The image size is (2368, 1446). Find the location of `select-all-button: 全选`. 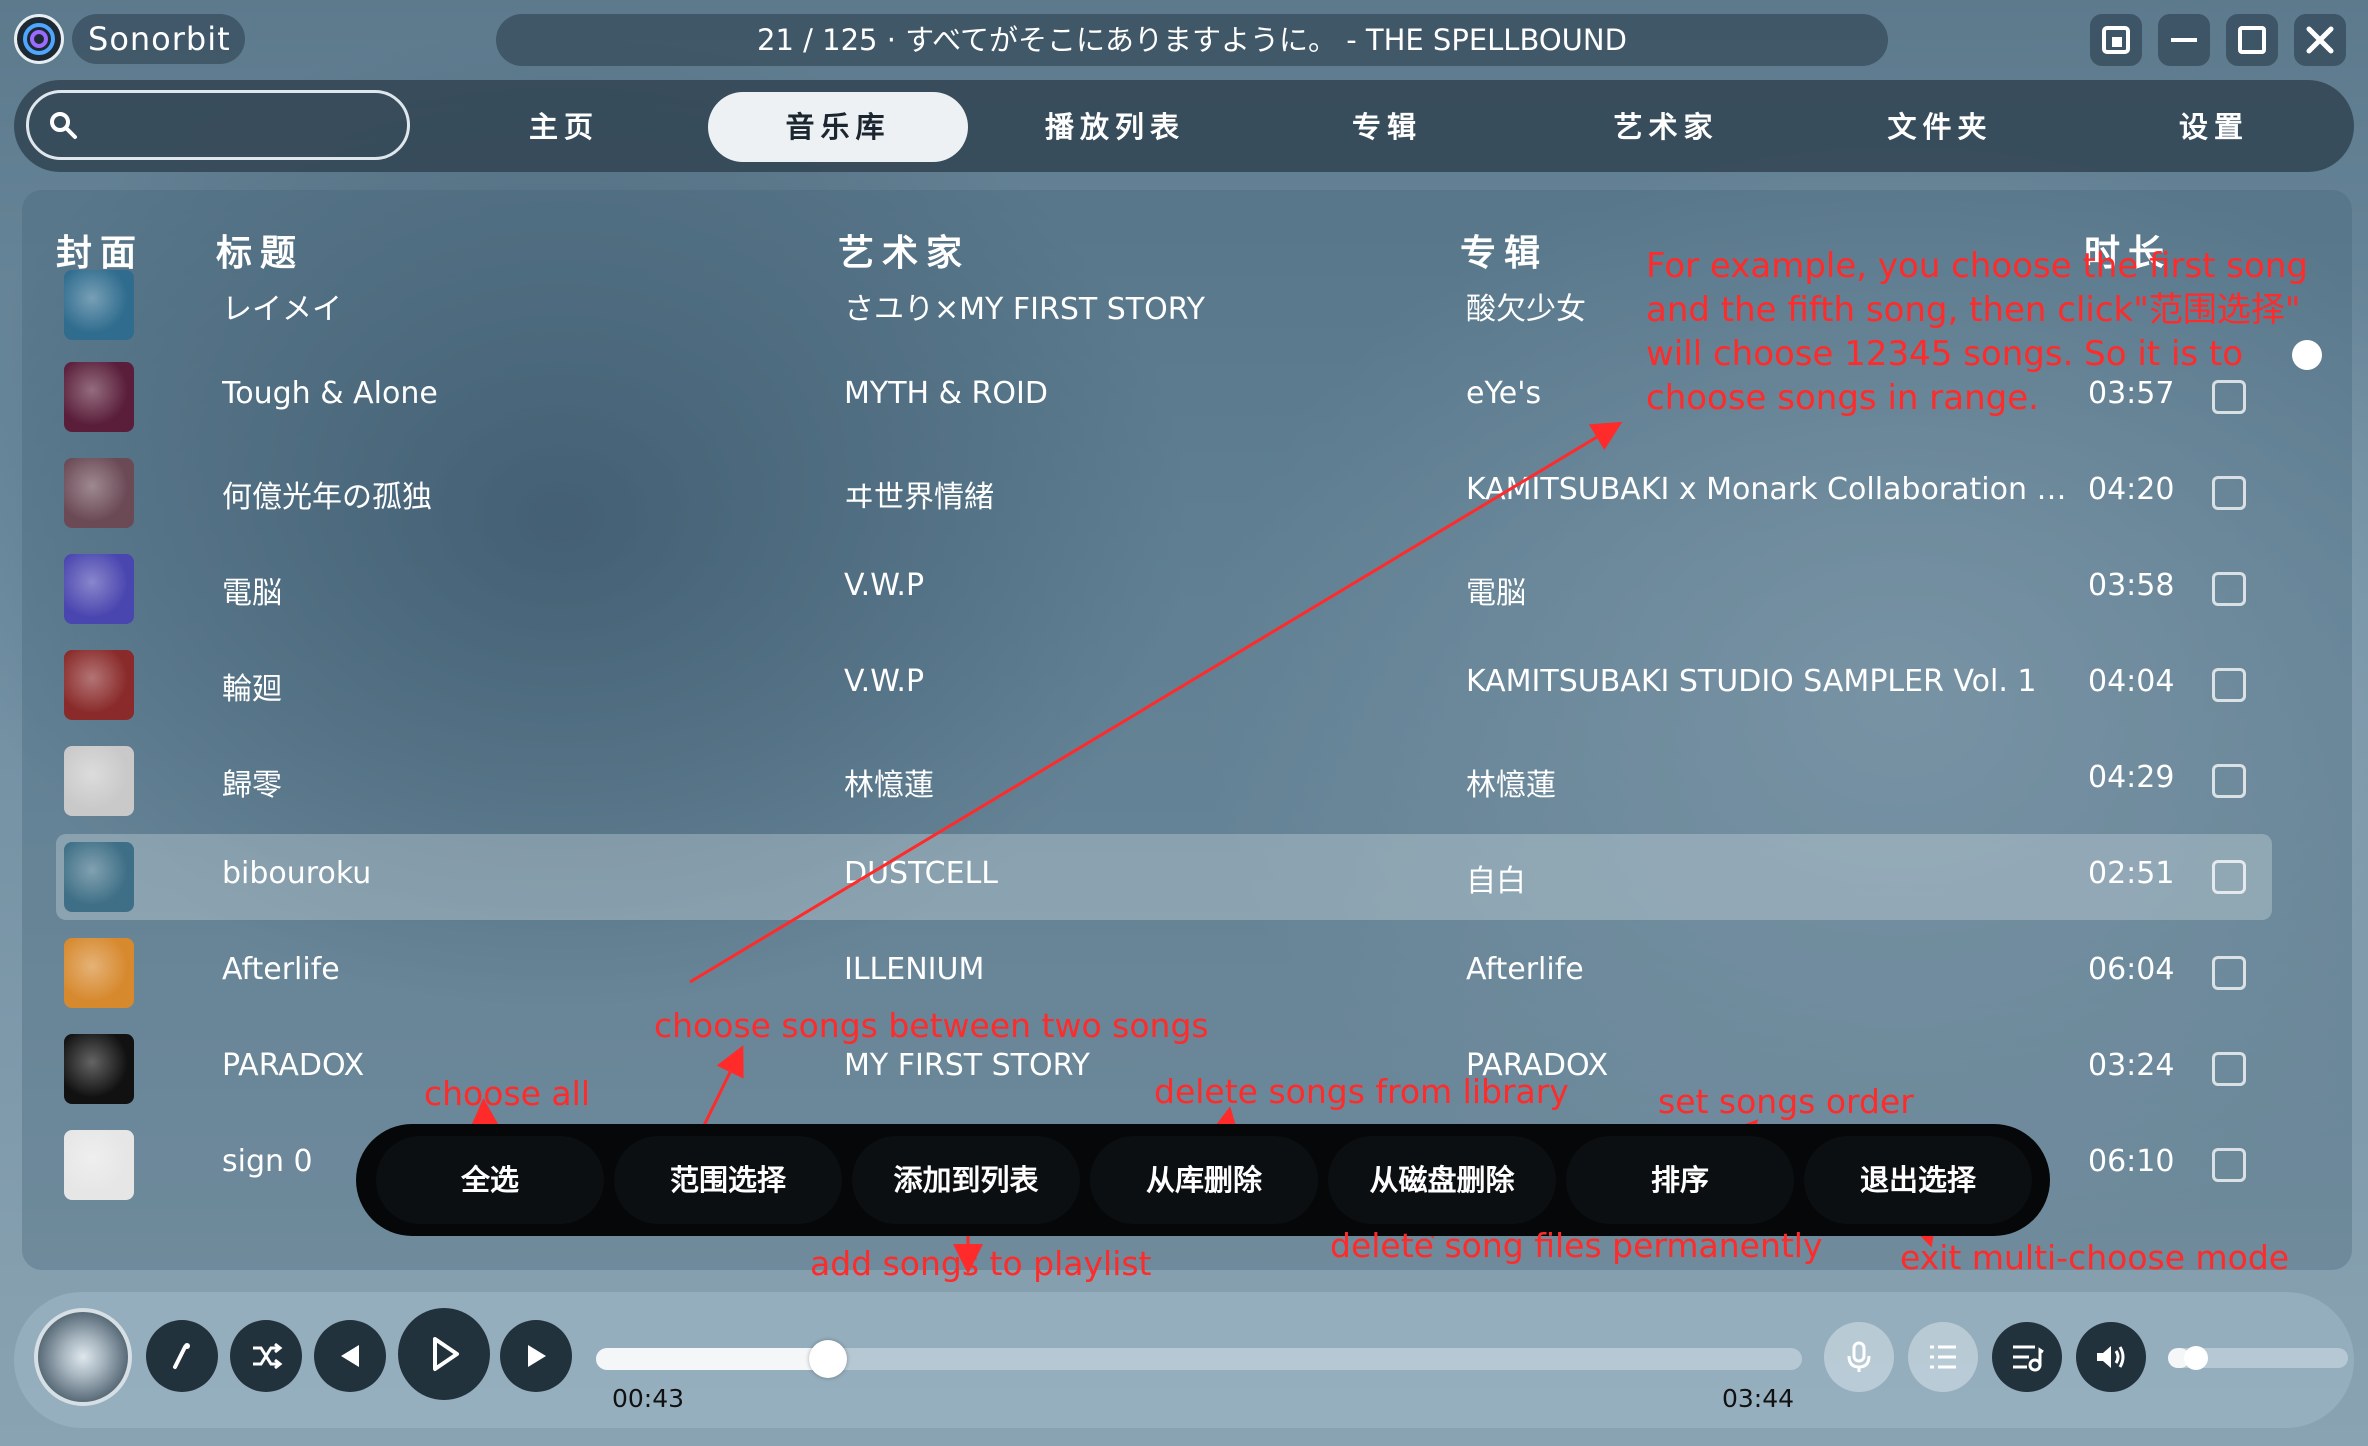

select-all-button: 全选 is located at coordinates (490, 1180).